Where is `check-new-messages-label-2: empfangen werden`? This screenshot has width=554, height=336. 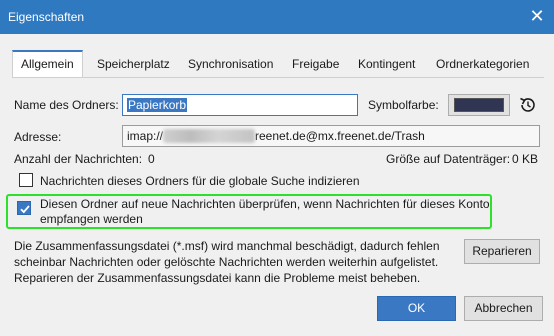 check-new-messages-label-2: empfangen werden is located at coordinates (91, 219).